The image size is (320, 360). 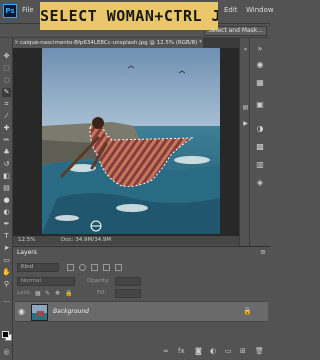 What do you see at coordinates (128, 293) in the screenshot?
I see `fill-field` at bounding box center [128, 293].